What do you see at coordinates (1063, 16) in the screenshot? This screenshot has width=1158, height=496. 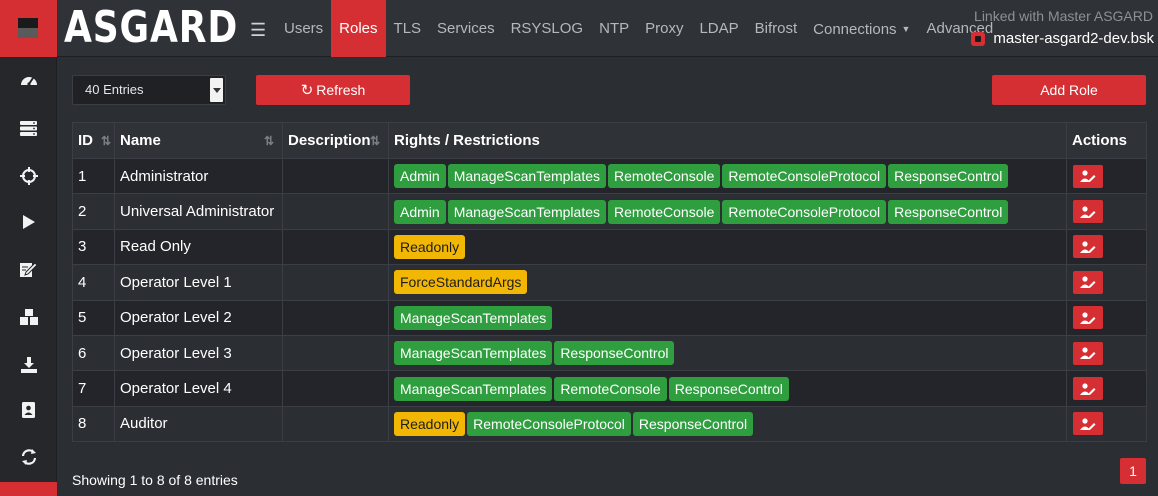 I see `linked-master-label: Linked with Master ASGARD` at bounding box center [1063, 16].